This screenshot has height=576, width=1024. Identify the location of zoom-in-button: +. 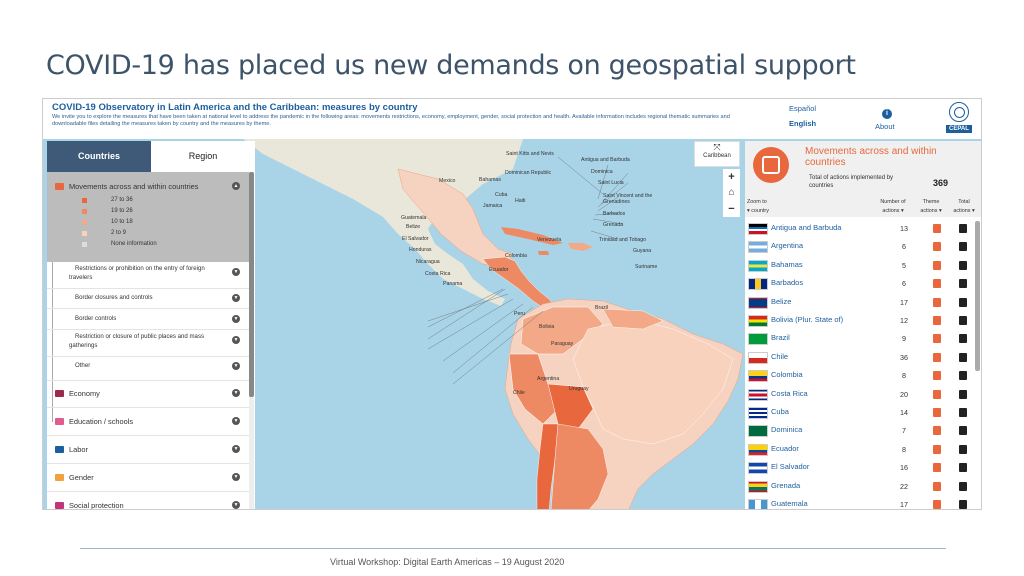
(731, 177).